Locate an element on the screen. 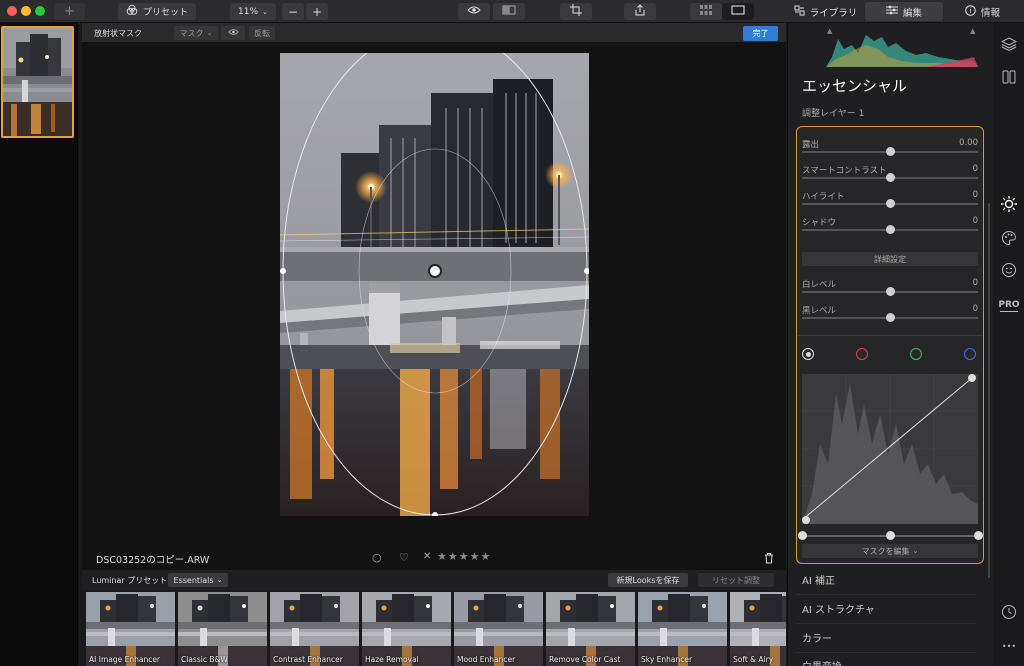 This screenshot has width=1024, height=666. slider-row: ハイライト 0 is located at coordinates (890, 202).